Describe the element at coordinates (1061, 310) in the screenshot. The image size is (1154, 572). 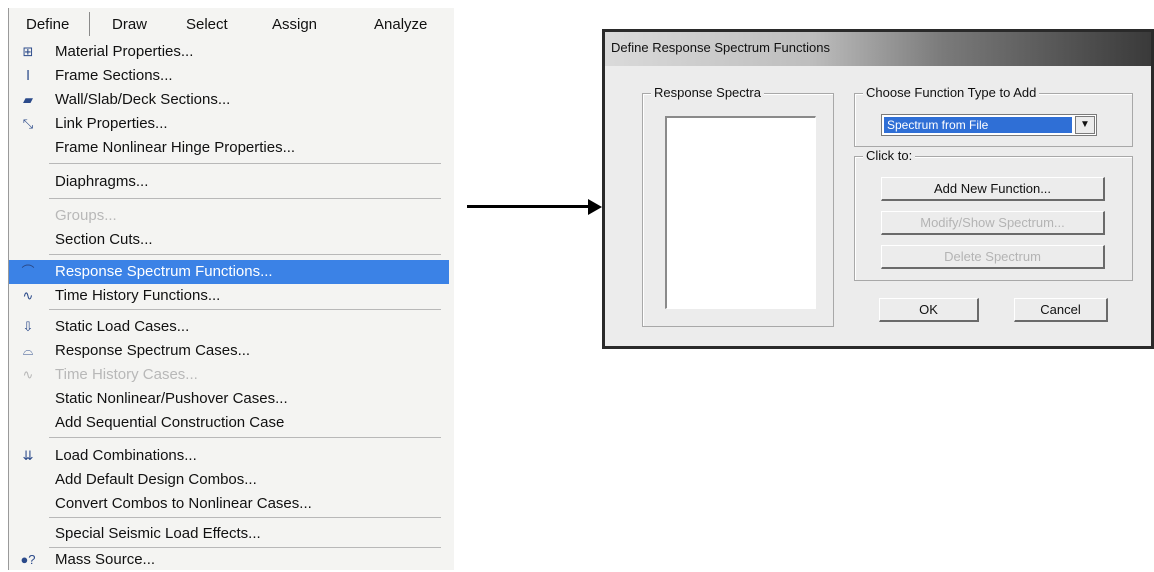
I see `cancel-button: Cancel` at that location.